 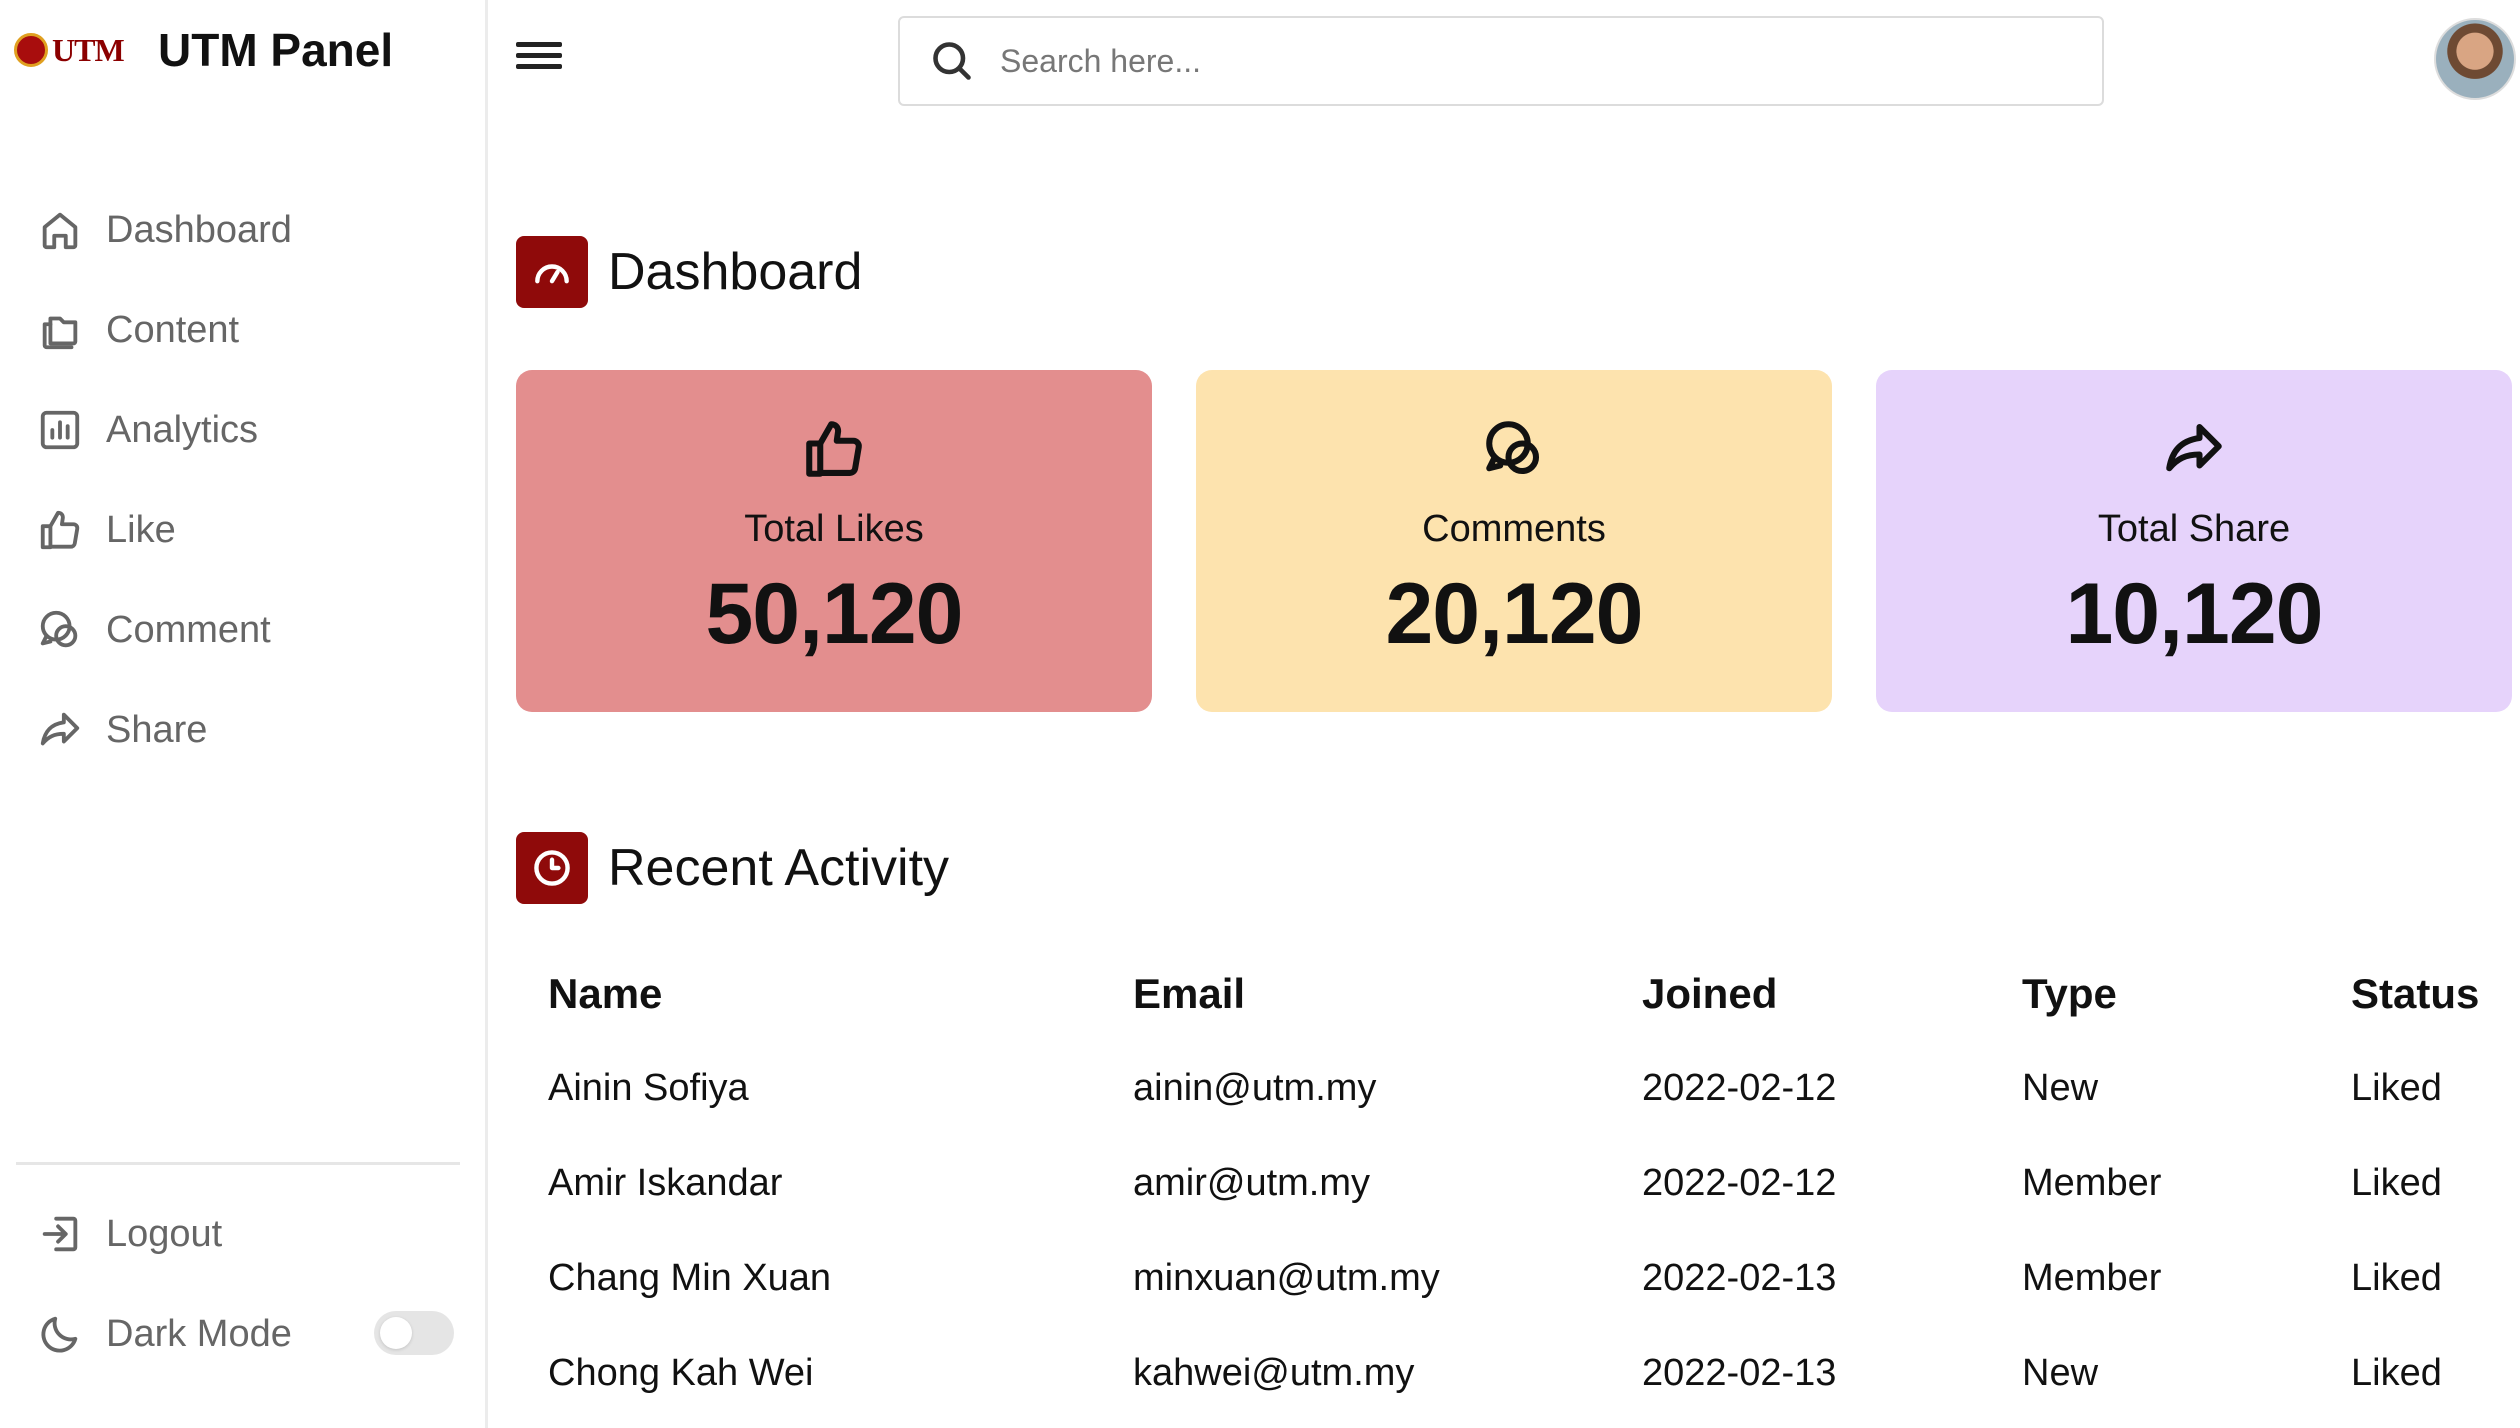 What do you see at coordinates (834, 614) in the screenshot?
I see `card-value: 50,120` at bounding box center [834, 614].